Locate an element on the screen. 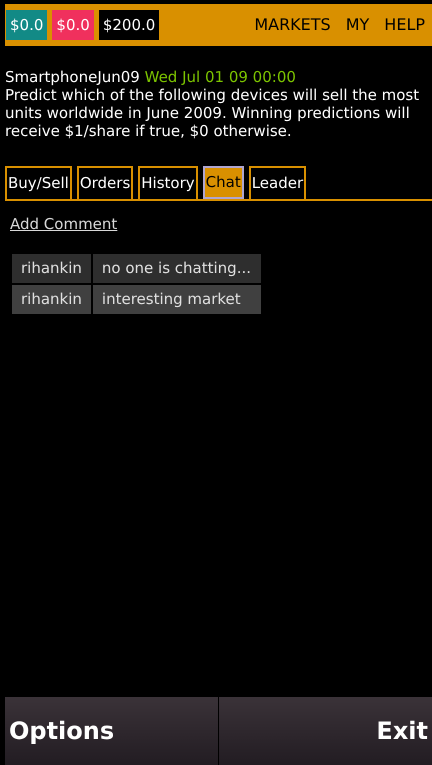 The height and width of the screenshot is (765, 432). tab: Leader is located at coordinates (277, 182).